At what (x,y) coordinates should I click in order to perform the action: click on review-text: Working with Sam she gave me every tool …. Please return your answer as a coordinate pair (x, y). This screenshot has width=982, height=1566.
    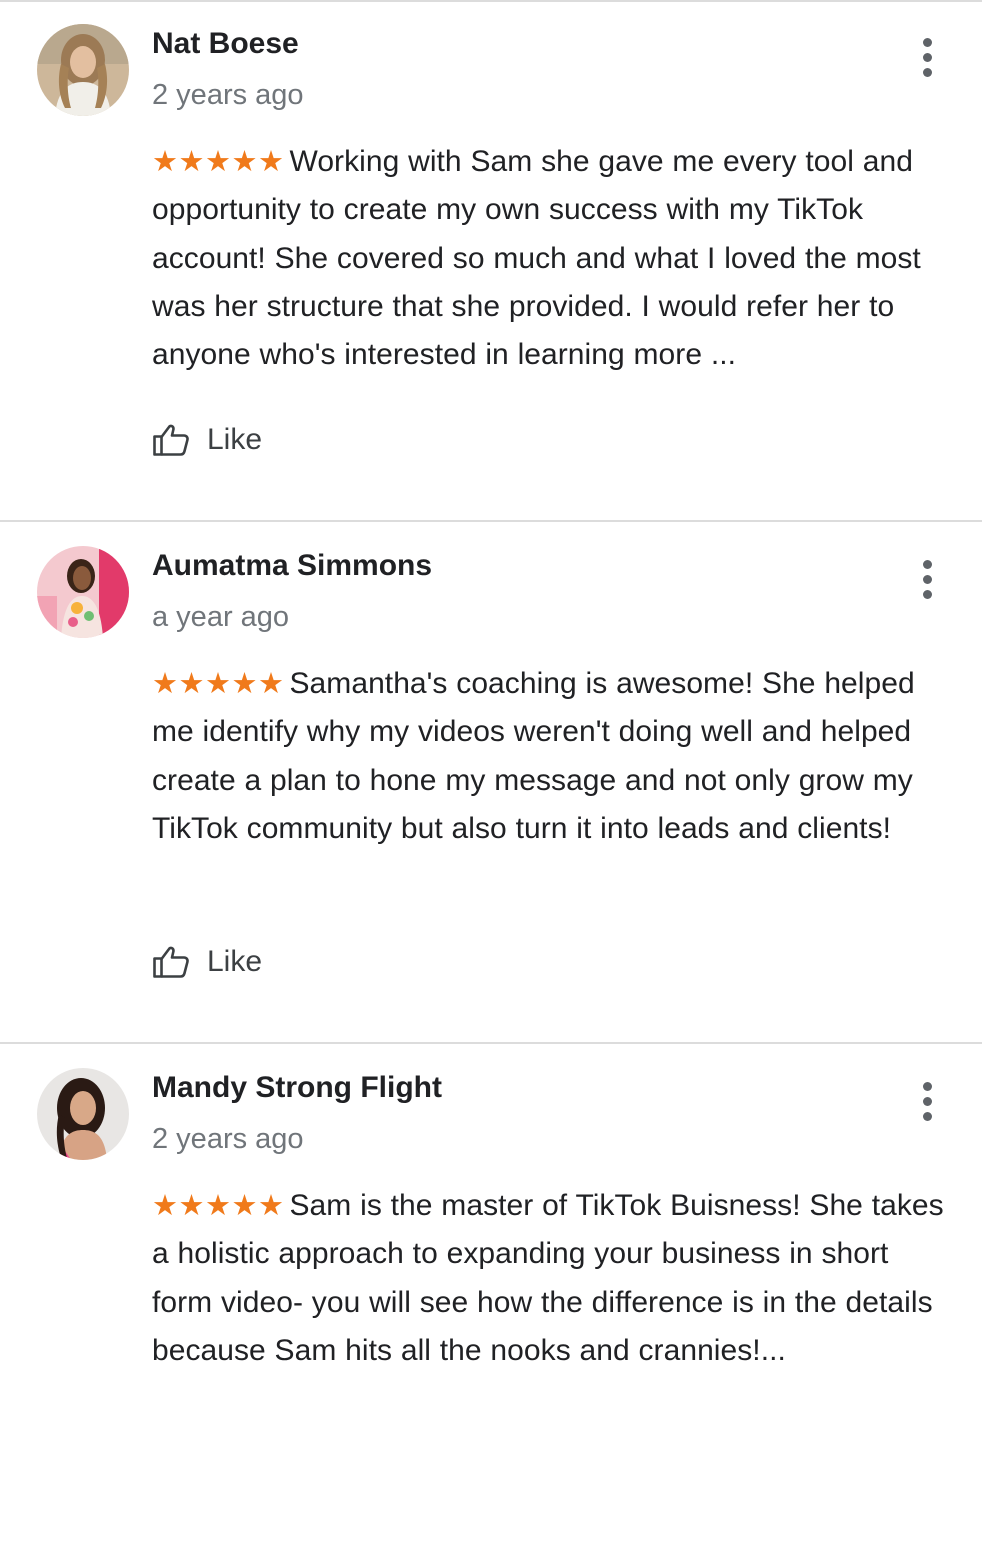
    Looking at the image, I should click on (536, 258).